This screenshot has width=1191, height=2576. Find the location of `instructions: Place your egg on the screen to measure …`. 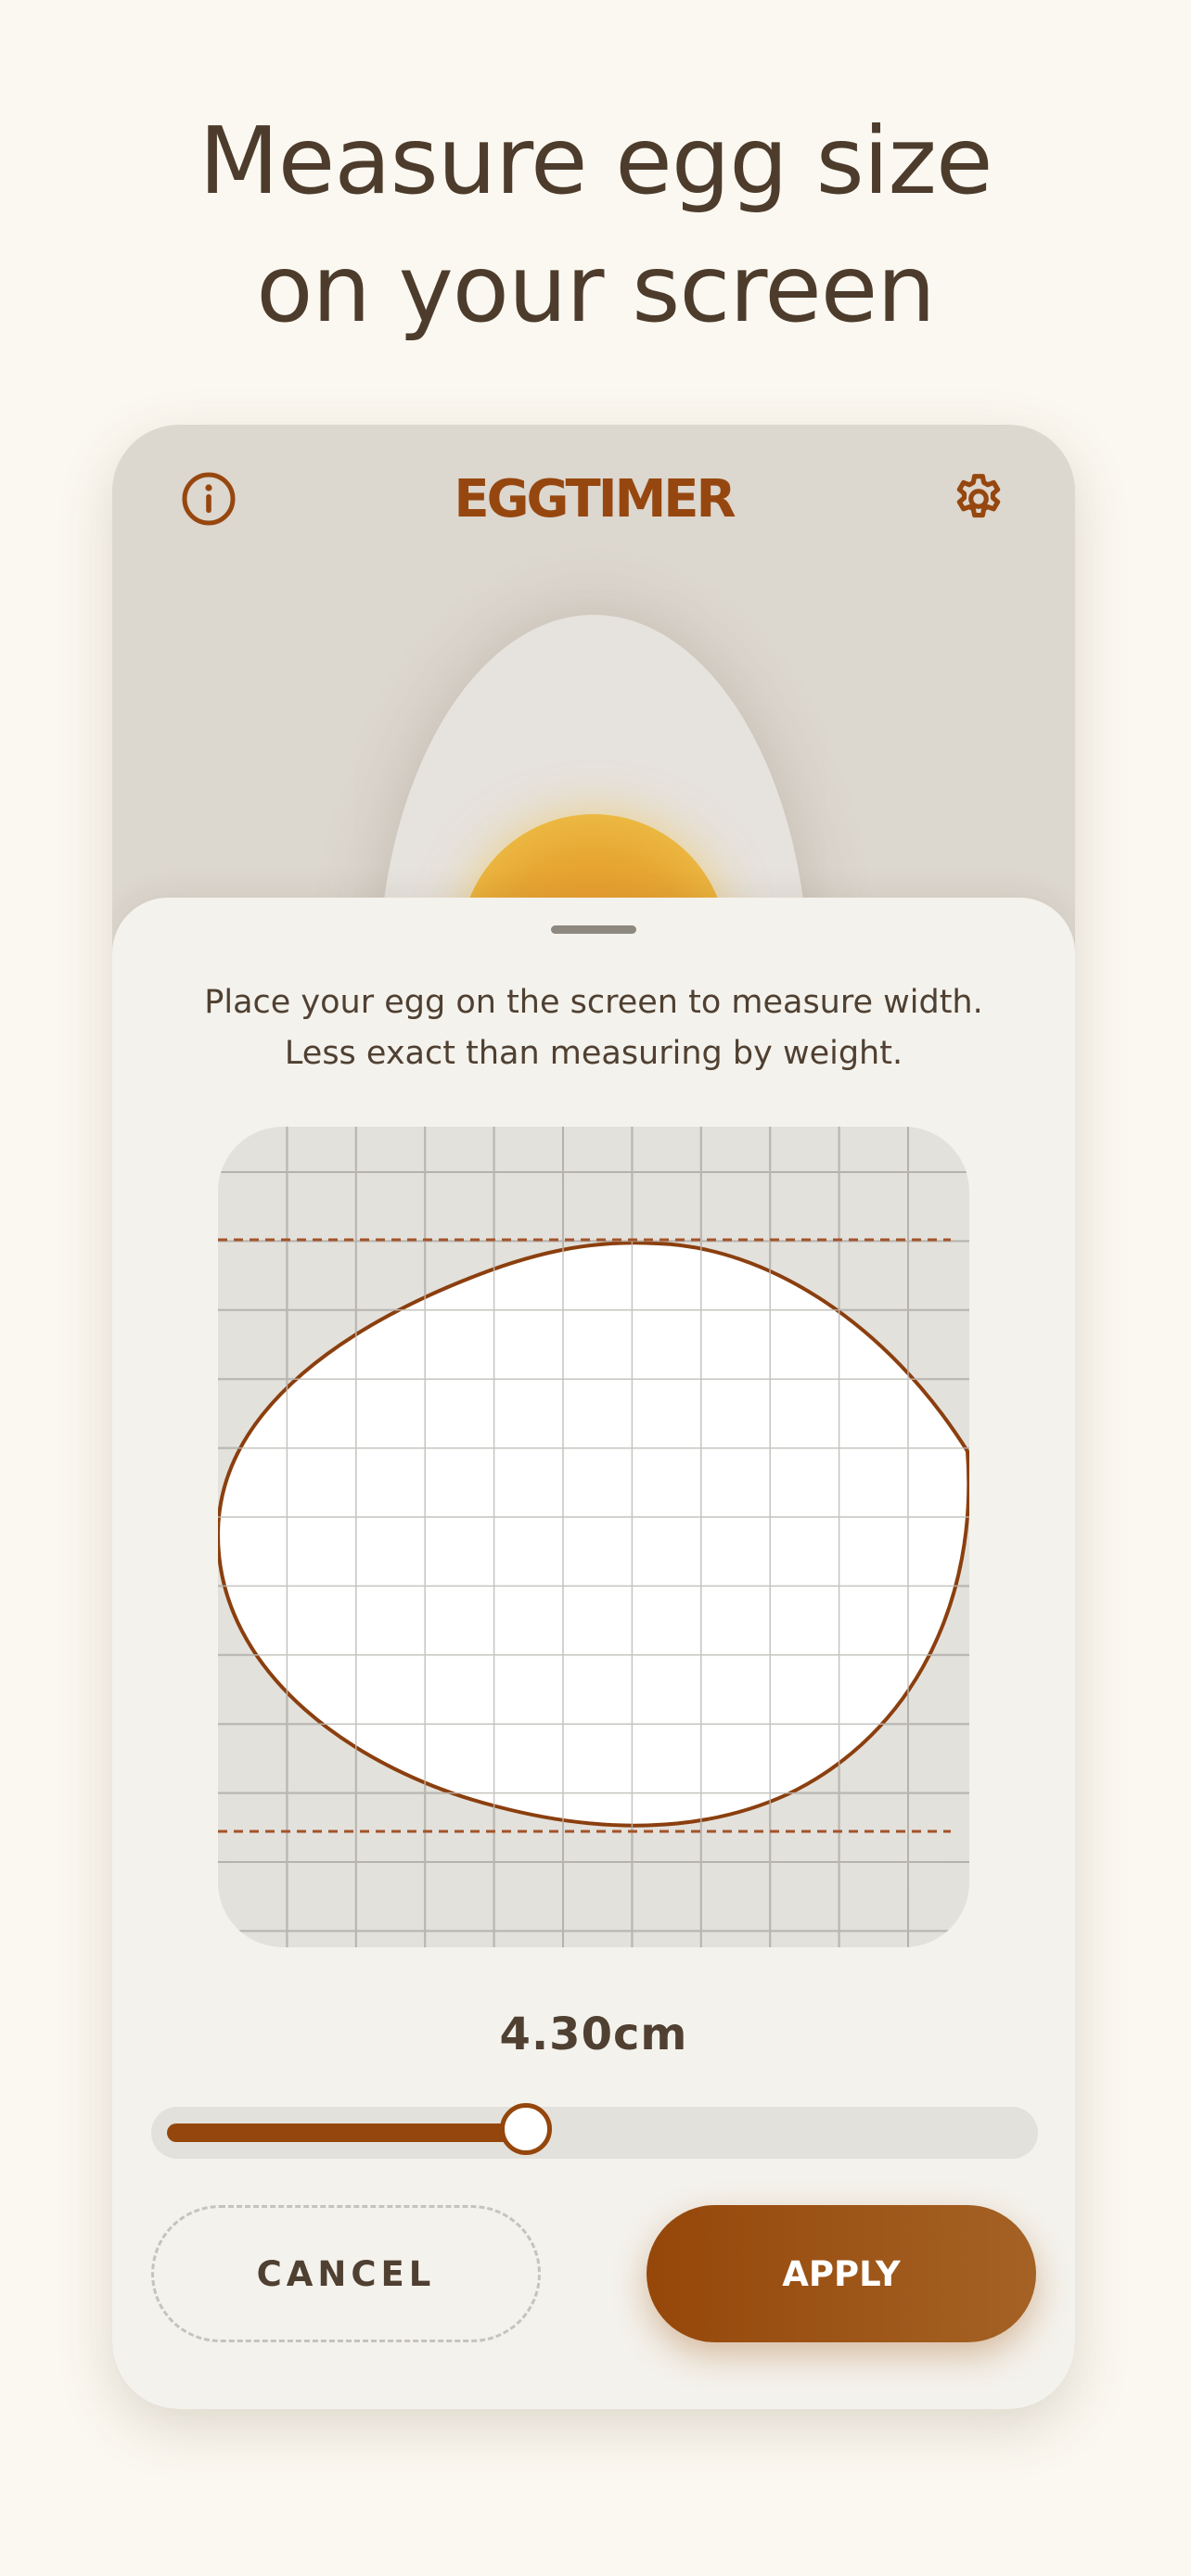

instructions: Place your egg on the screen to measure … is located at coordinates (593, 1028).